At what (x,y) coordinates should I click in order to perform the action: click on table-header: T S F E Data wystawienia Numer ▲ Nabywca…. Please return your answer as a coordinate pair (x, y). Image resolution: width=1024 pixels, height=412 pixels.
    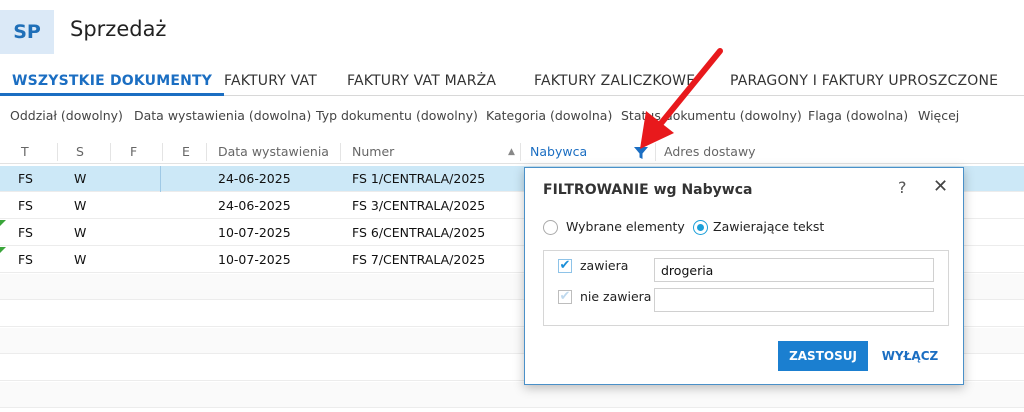
    Looking at the image, I should click on (512, 152).